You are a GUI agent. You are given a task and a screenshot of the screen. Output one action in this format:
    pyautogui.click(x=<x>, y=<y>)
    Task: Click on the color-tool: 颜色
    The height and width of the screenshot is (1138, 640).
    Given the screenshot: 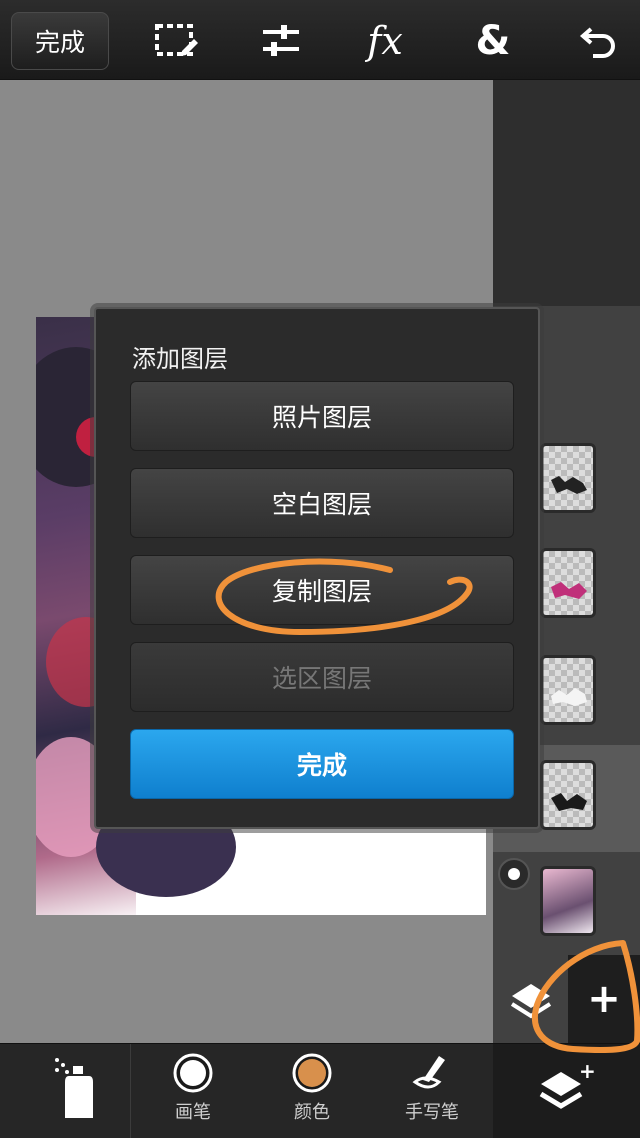 What is the action you would take?
    pyautogui.click(x=312, y=1093)
    